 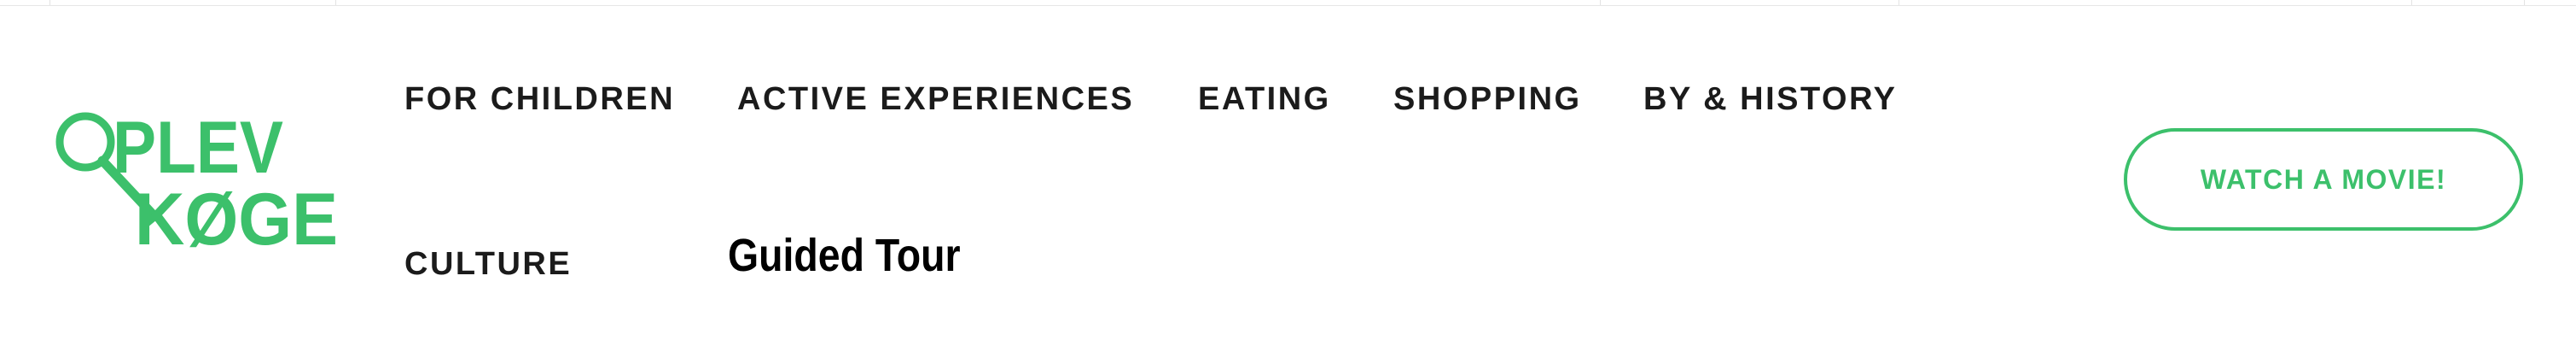 I want to click on nav-item-active-experiences: ACTIVE EXPERIENCES, so click(x=936, y=99).